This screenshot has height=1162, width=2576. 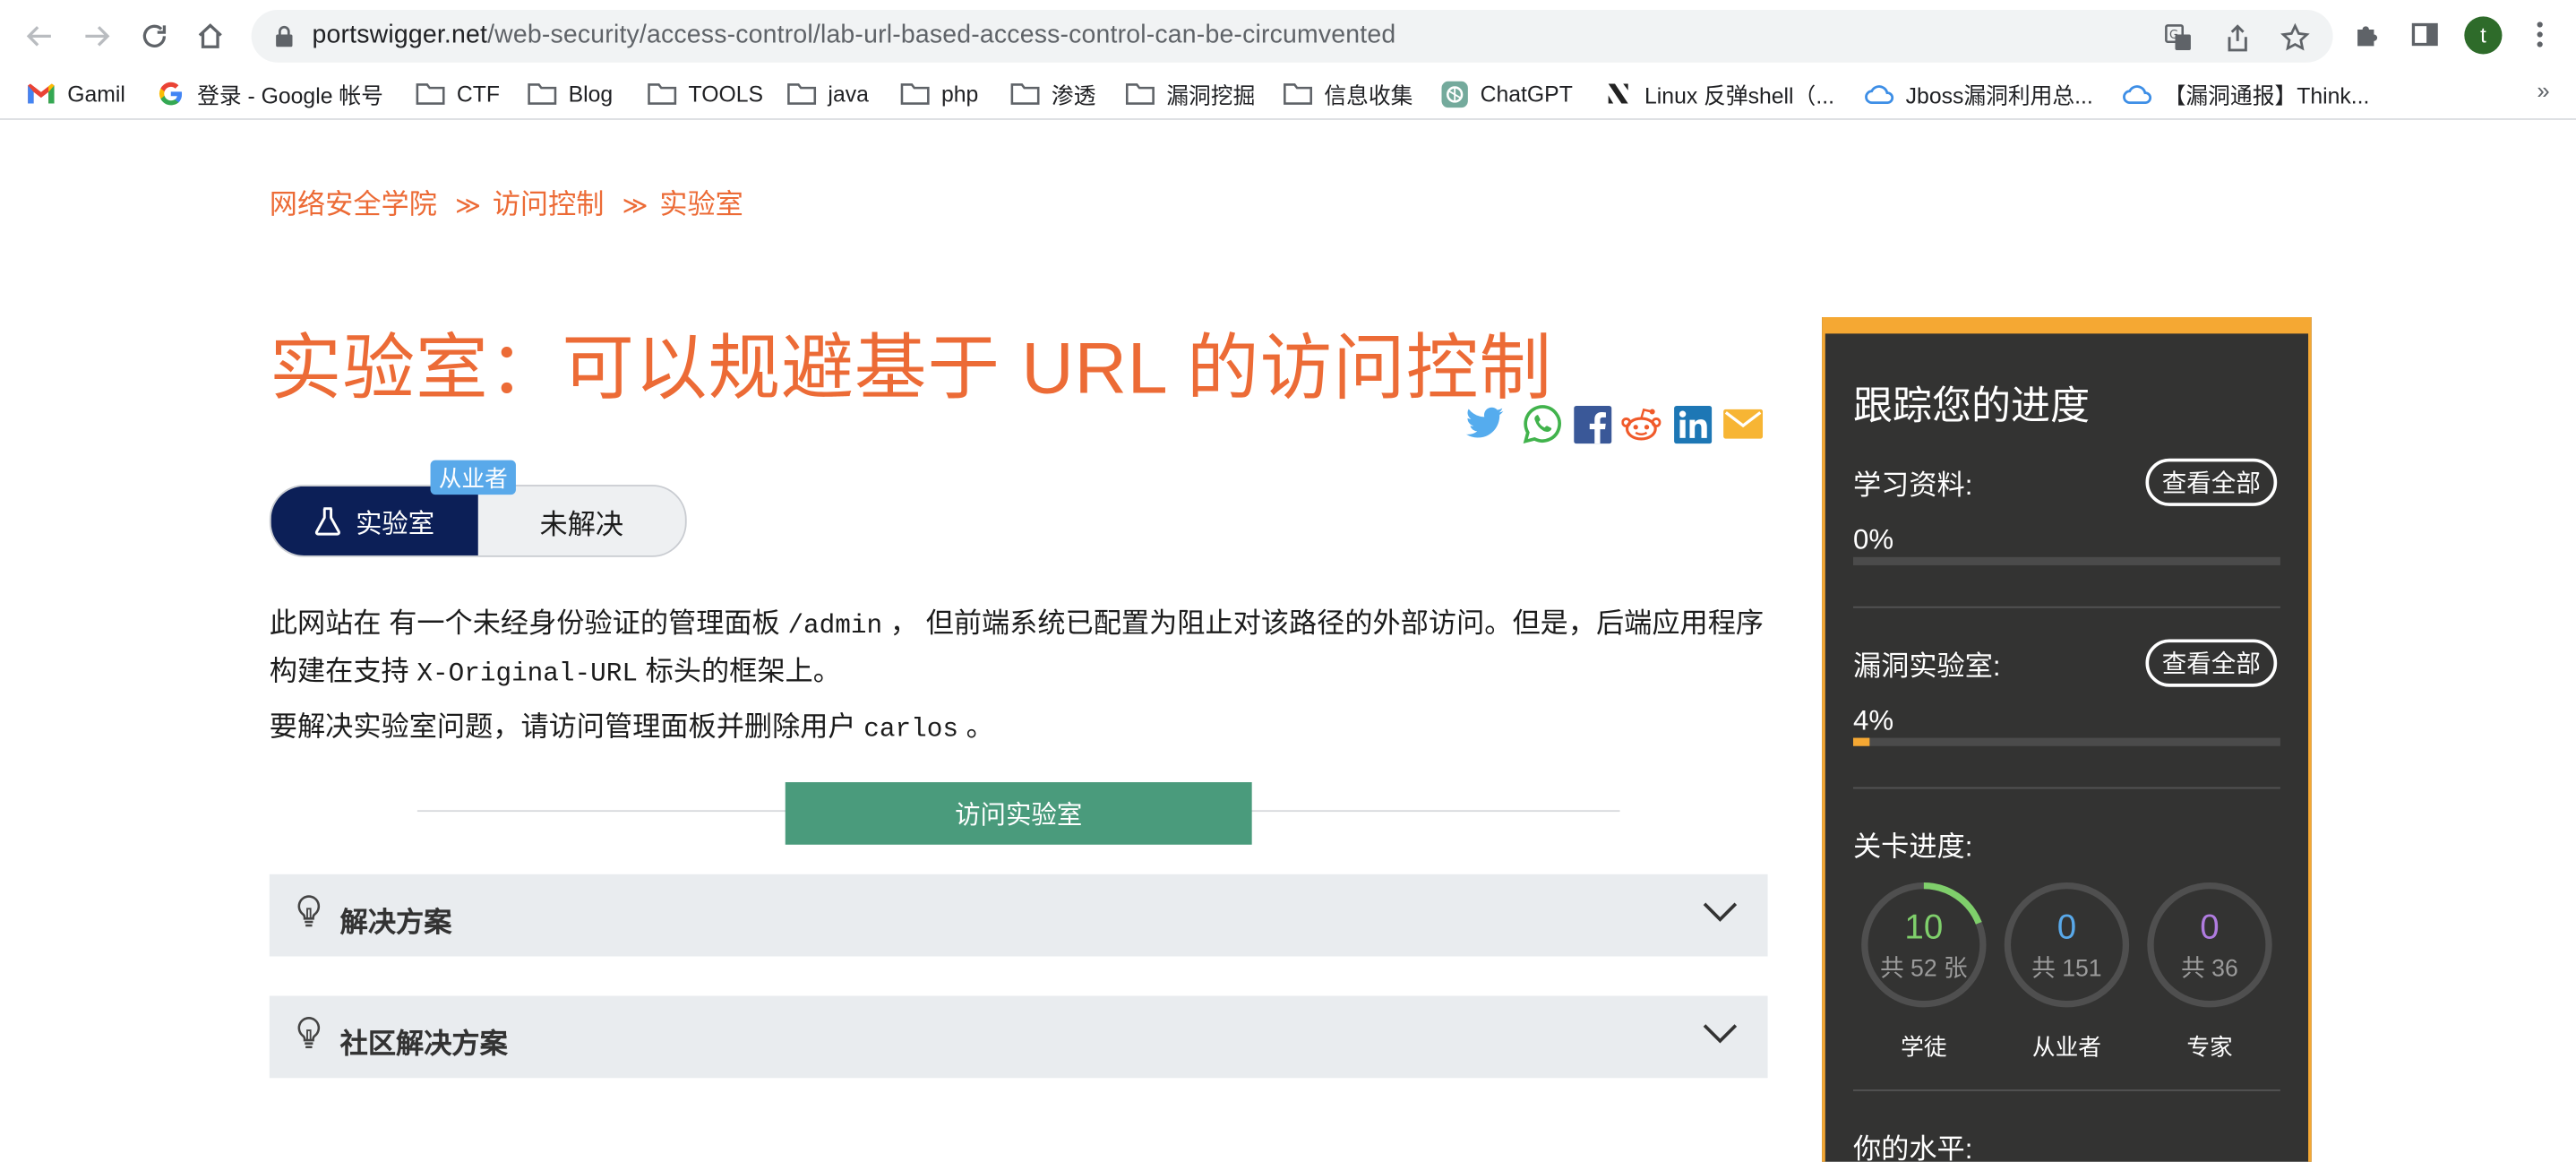 What do you see at coordinates (2179, 38) in the screenshot?
I see `translate-icon: G` at bounding box center [2179, 38].